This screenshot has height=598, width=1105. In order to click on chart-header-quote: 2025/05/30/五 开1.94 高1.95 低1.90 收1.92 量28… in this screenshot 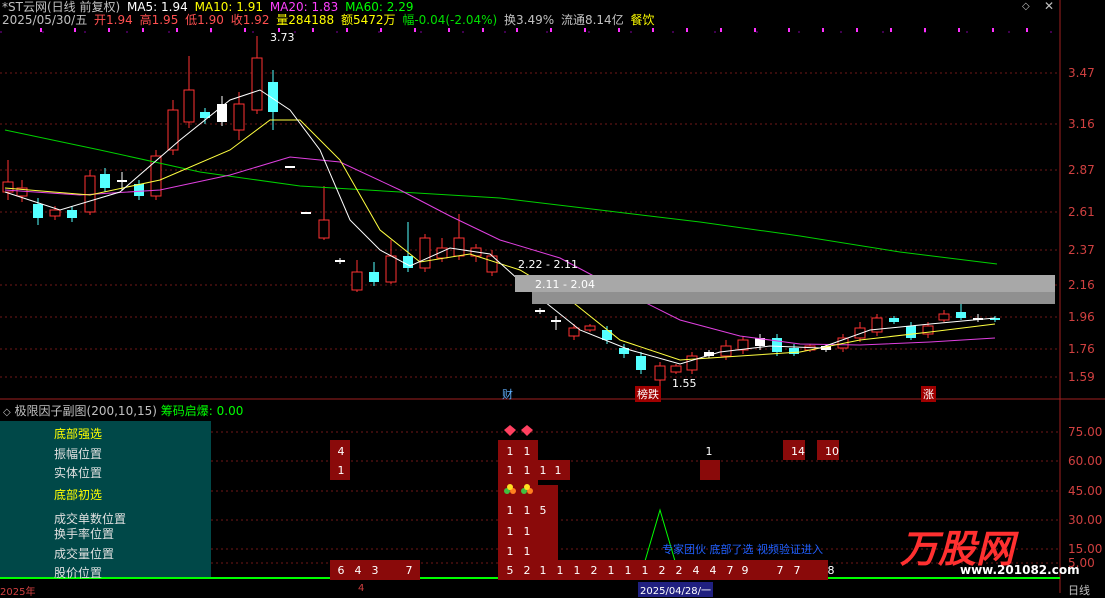, I will do `click(330, 19)`.